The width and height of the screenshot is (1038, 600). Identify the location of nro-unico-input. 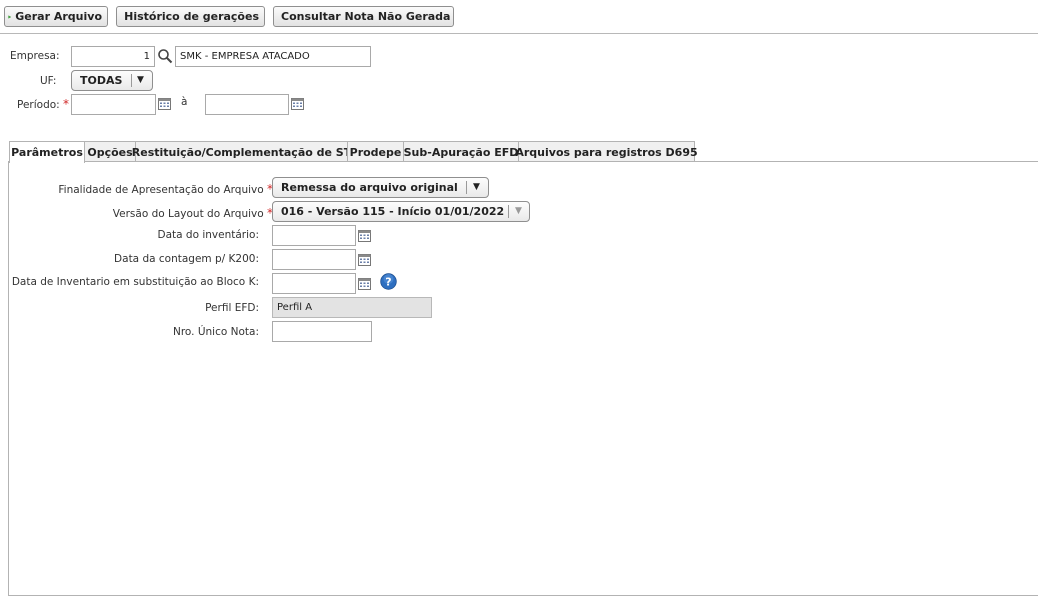
(322, 331).